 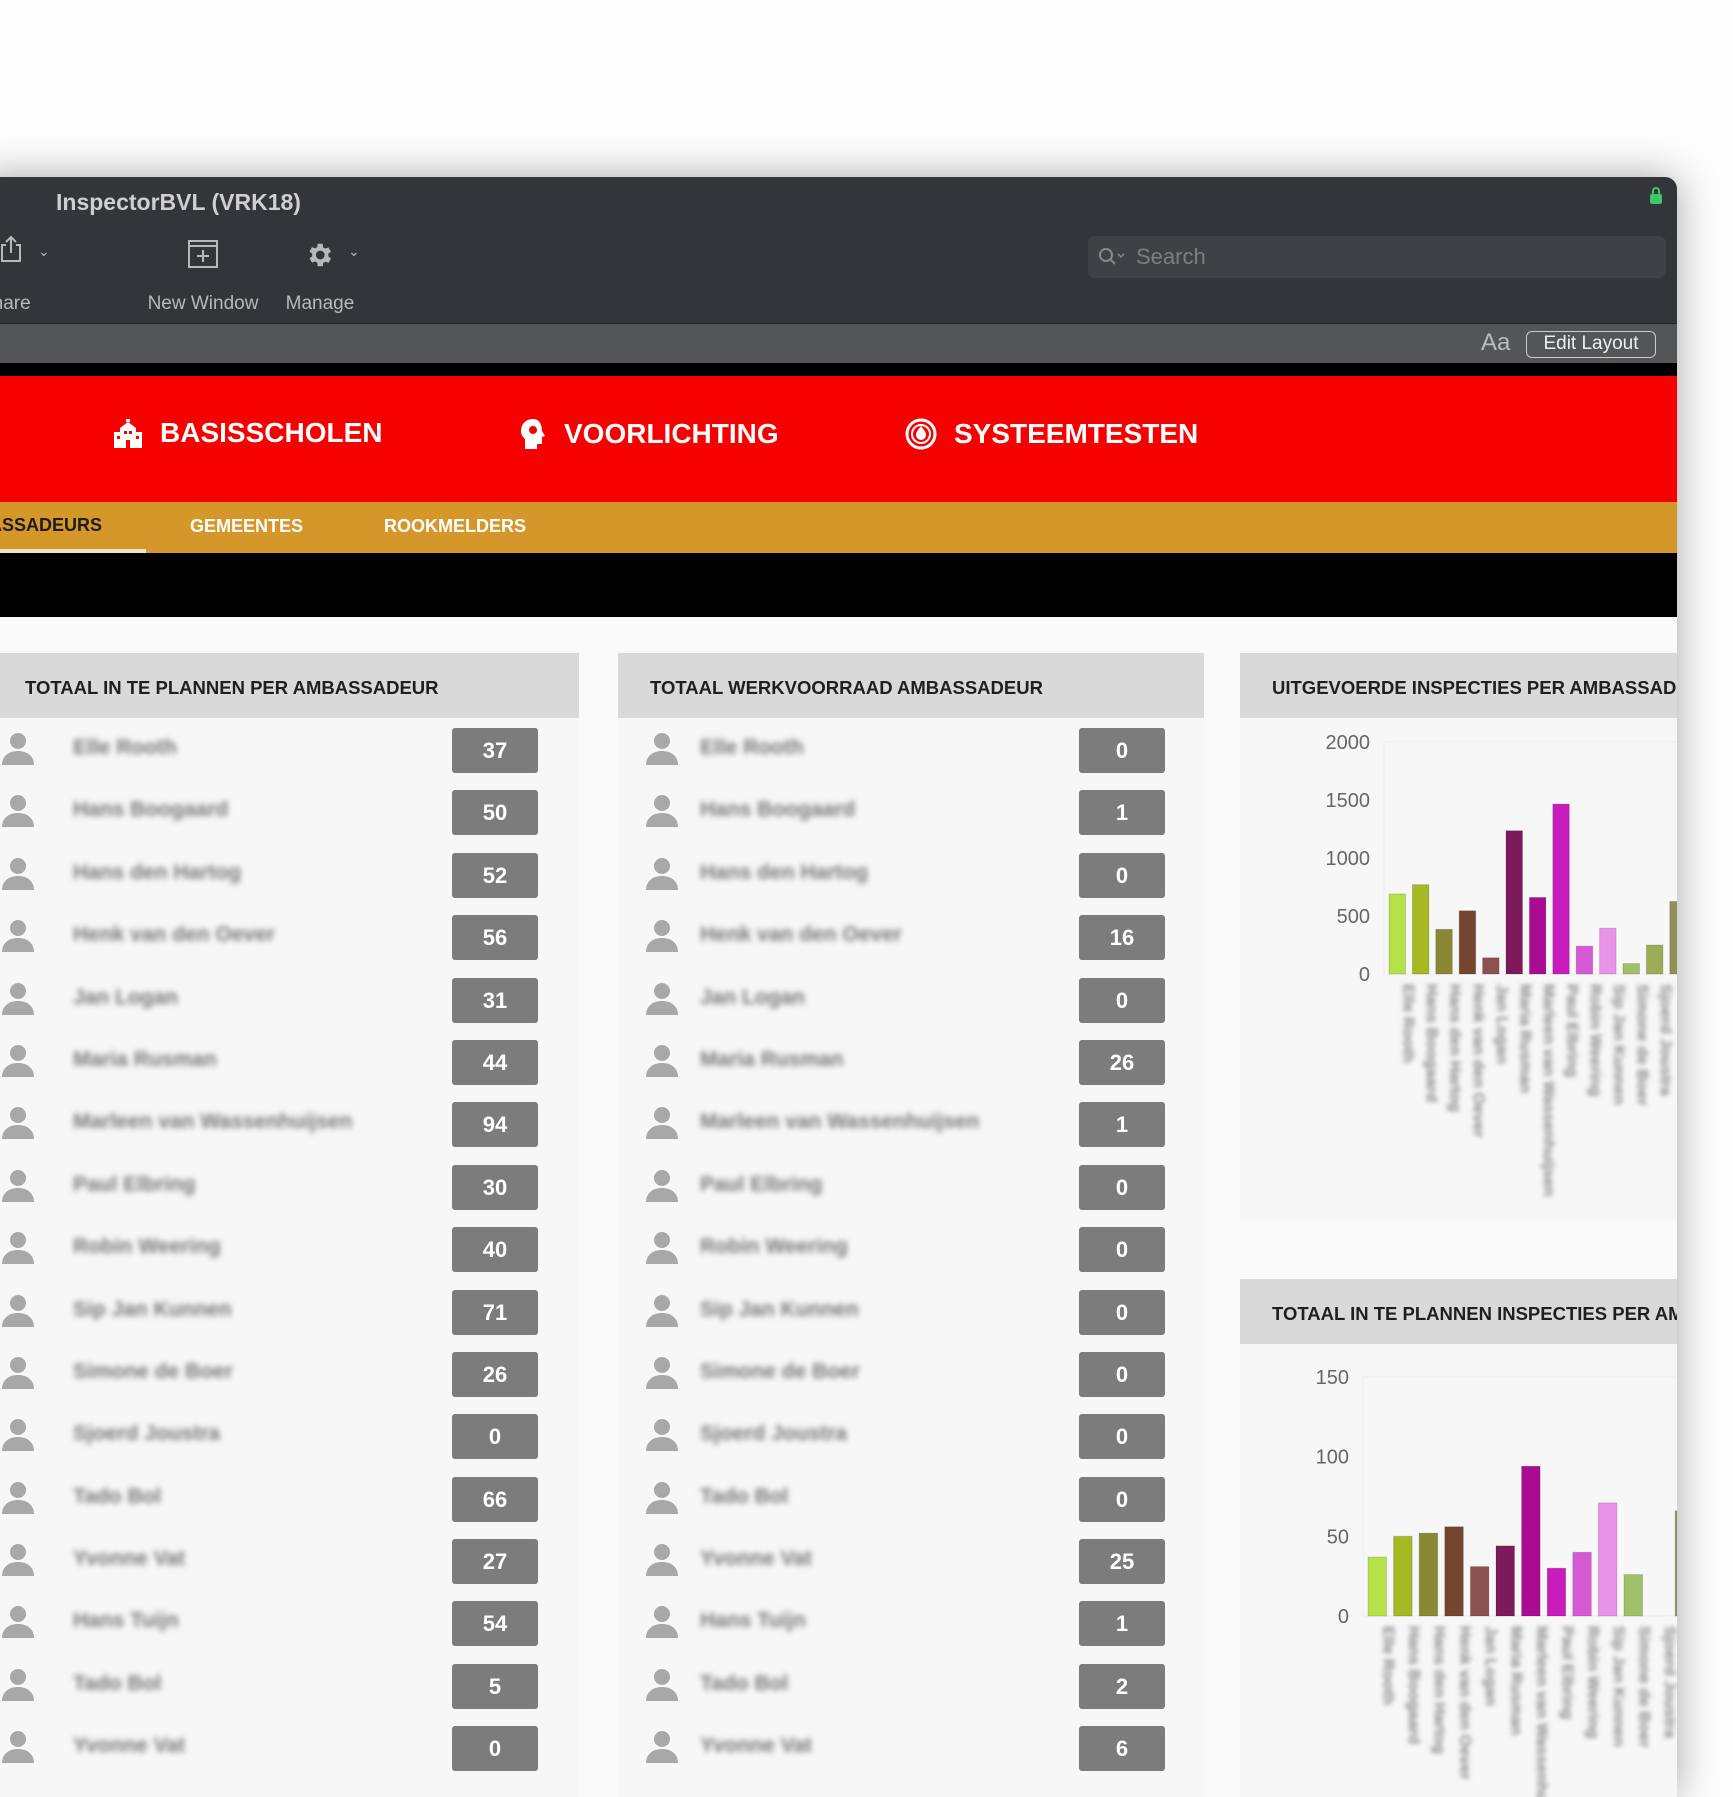 What do you see at coordinates (203, 304) in the screenshot?
I see `new-window-label: New Window` at bounding box center [203, 304].